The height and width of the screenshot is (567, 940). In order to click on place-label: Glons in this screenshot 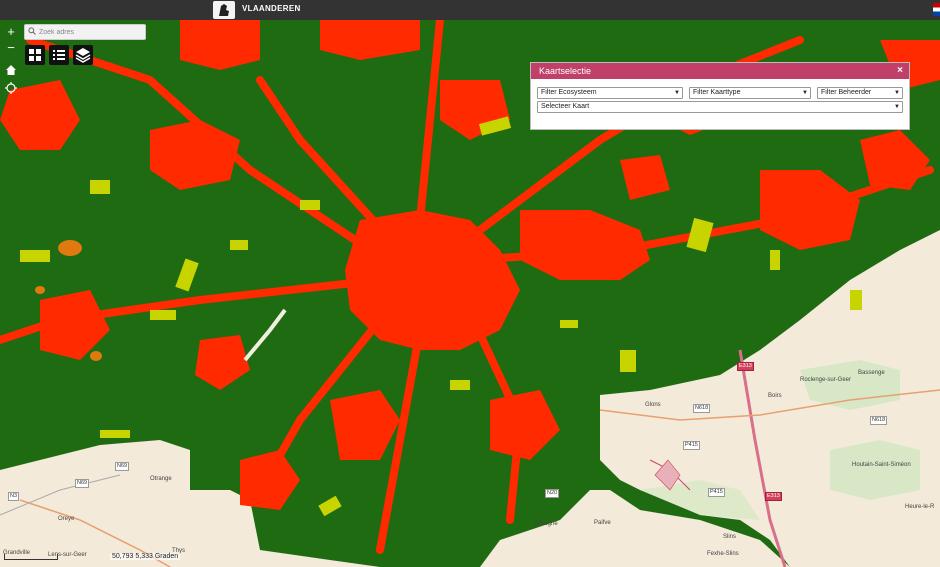, I will do `click(653, 405)`.